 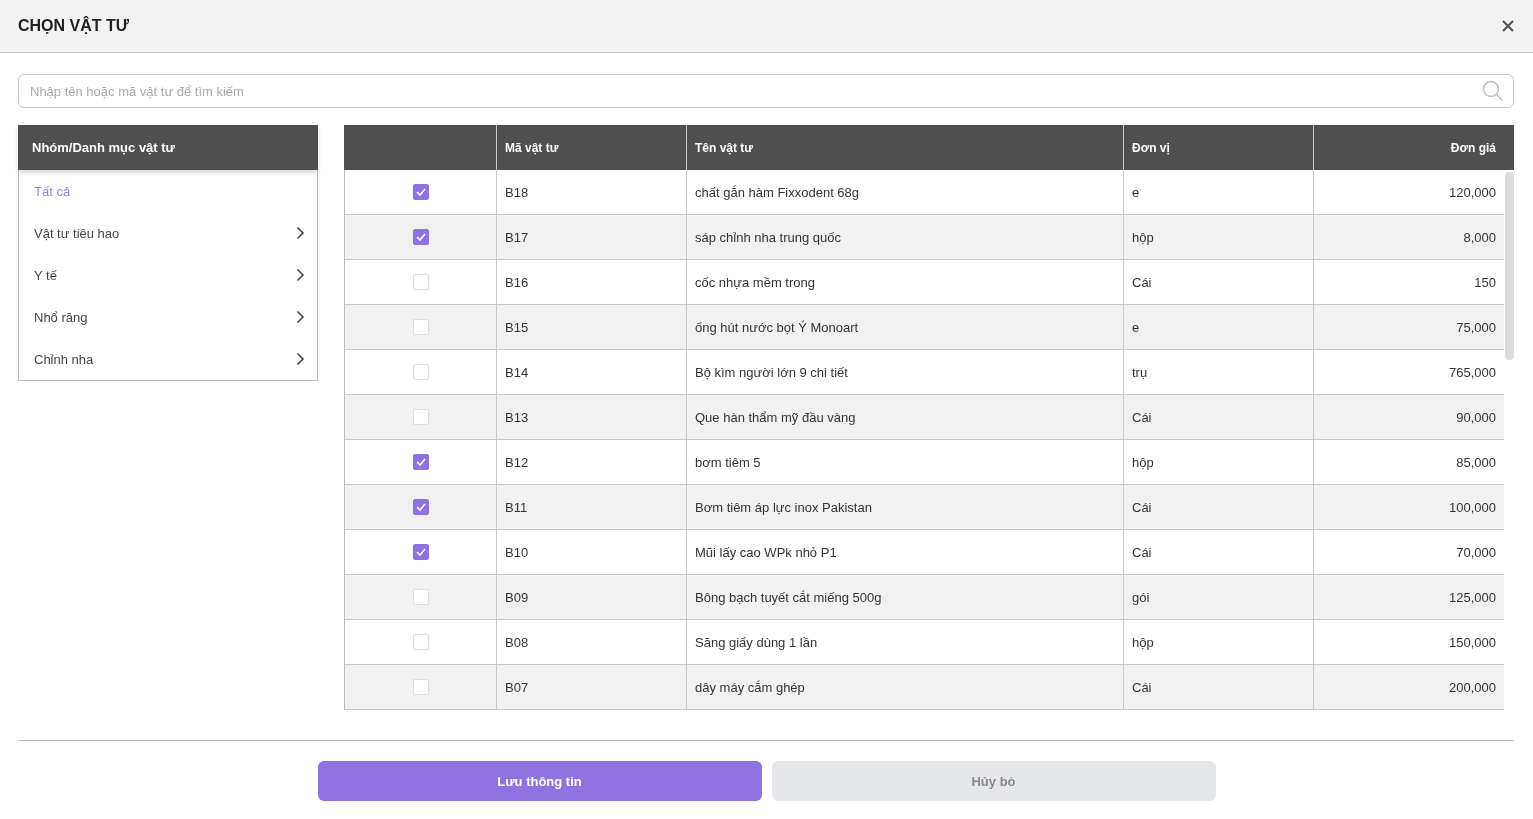 What do you see at coordinates (904, 597) in the screenshot?
I see `table-cell: Bông bạch tuyết cắt miếng 500g` at bounding box center [904, 597].